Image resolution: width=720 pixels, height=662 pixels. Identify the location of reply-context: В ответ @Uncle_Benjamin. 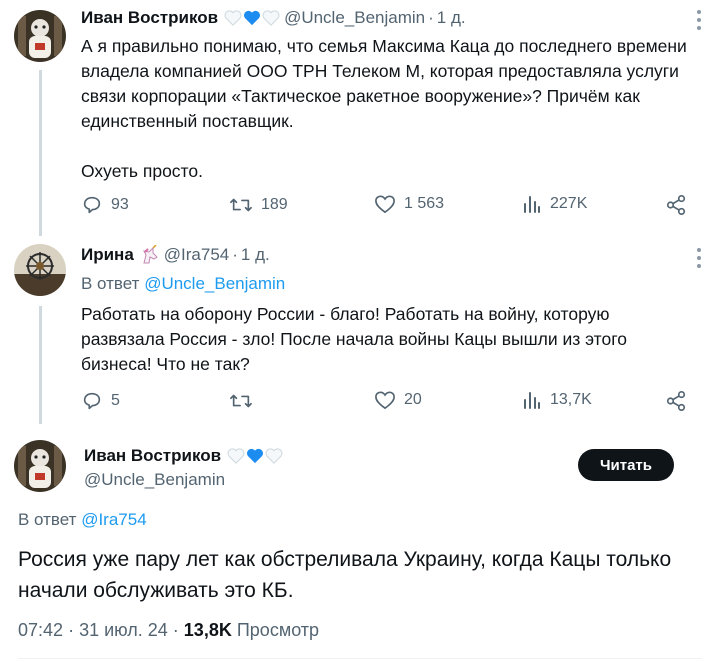
(183, 284).